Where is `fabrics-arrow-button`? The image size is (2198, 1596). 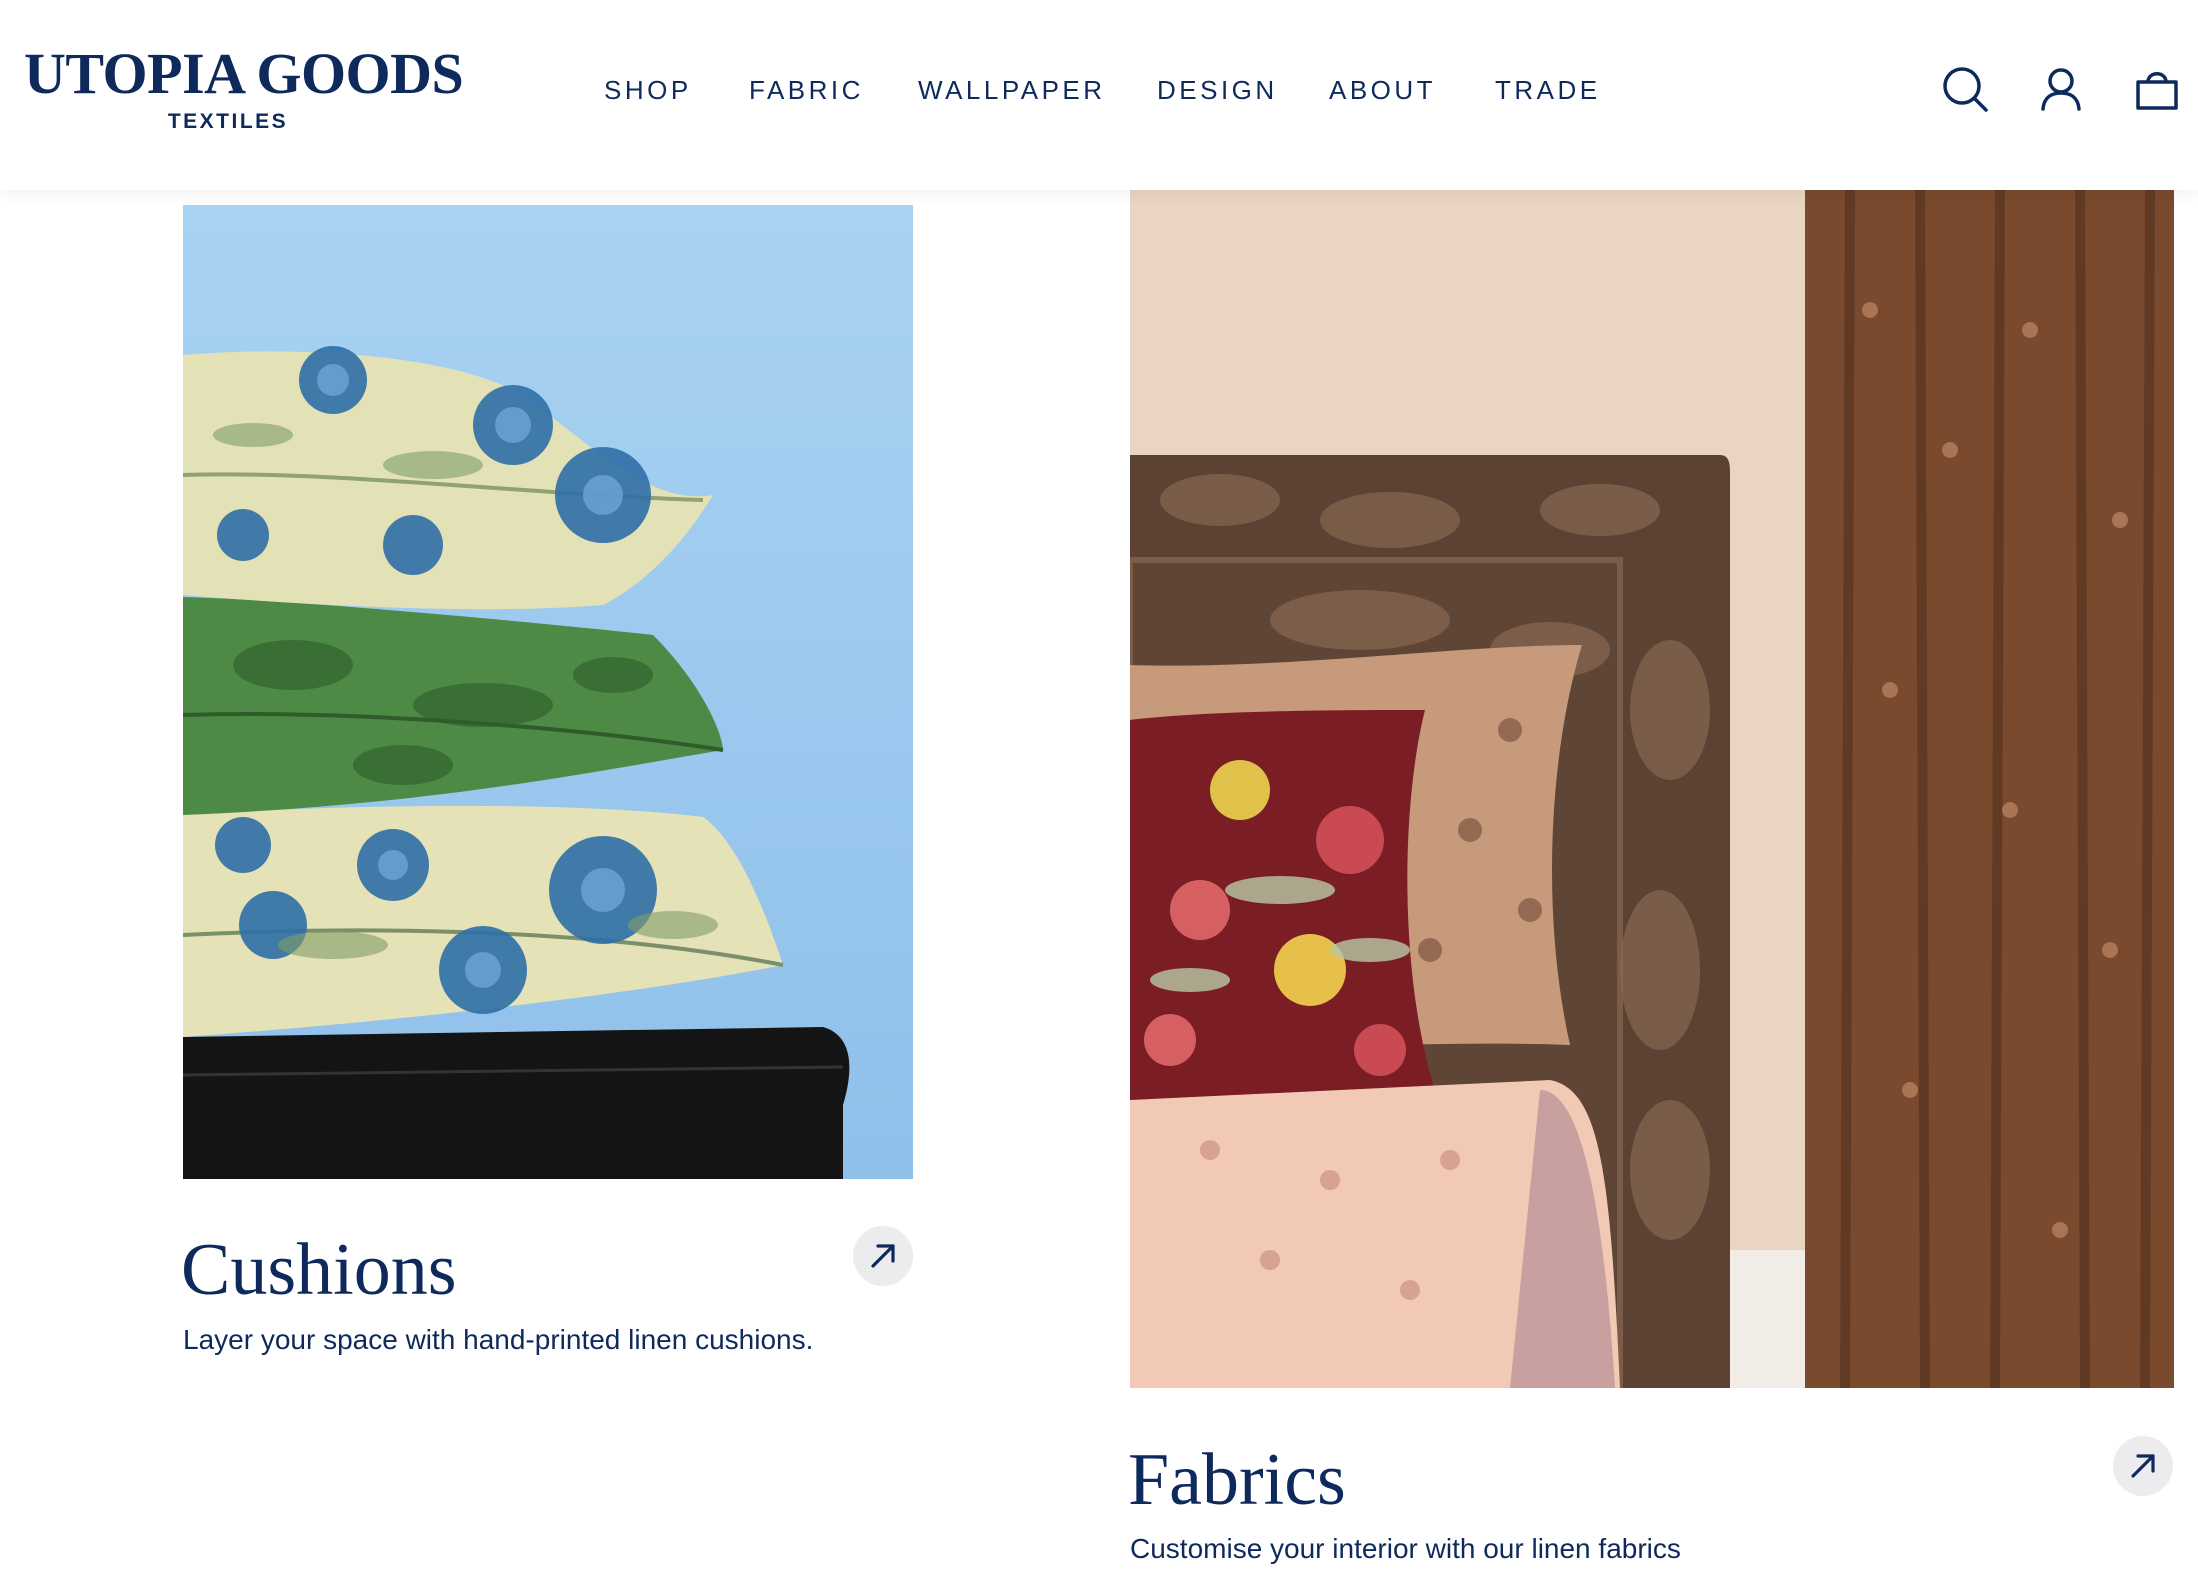
fabrics-arrow-button is located at coordinates (2143, 1466).